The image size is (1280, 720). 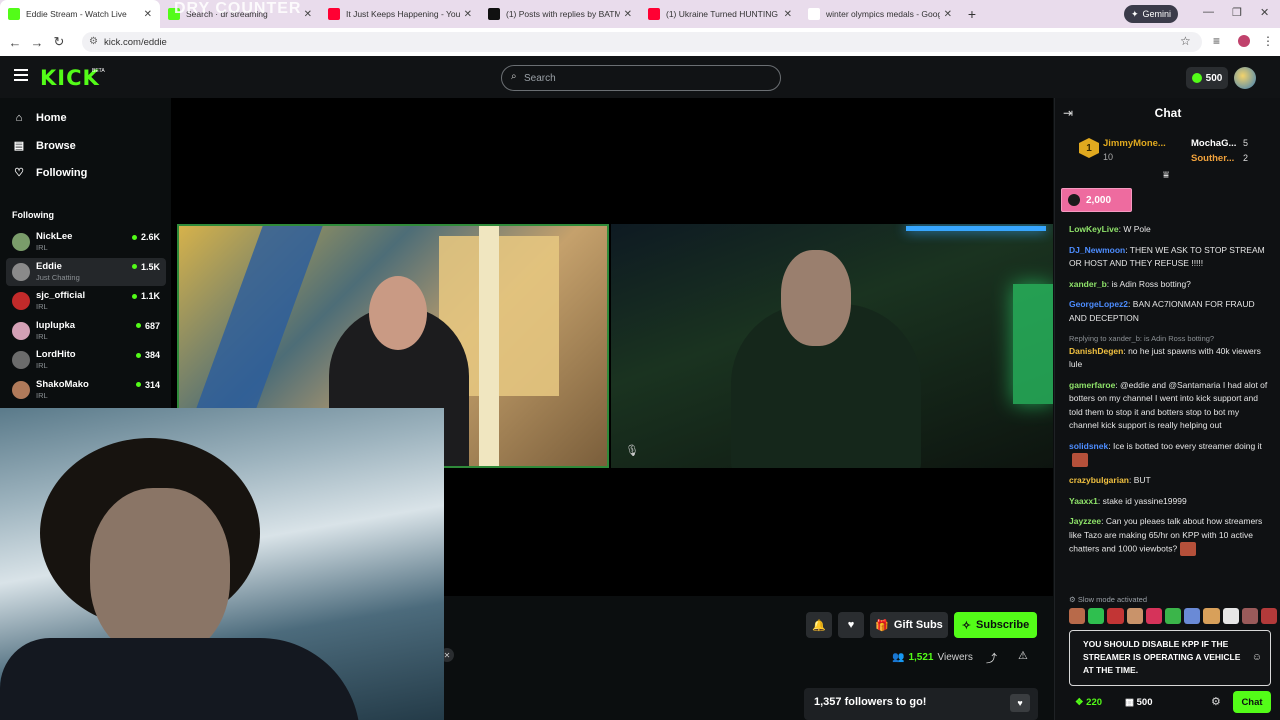 I want to click on browser-tab: (1) Posts with replies by BATMA ✕, so click(x=560, y=14).